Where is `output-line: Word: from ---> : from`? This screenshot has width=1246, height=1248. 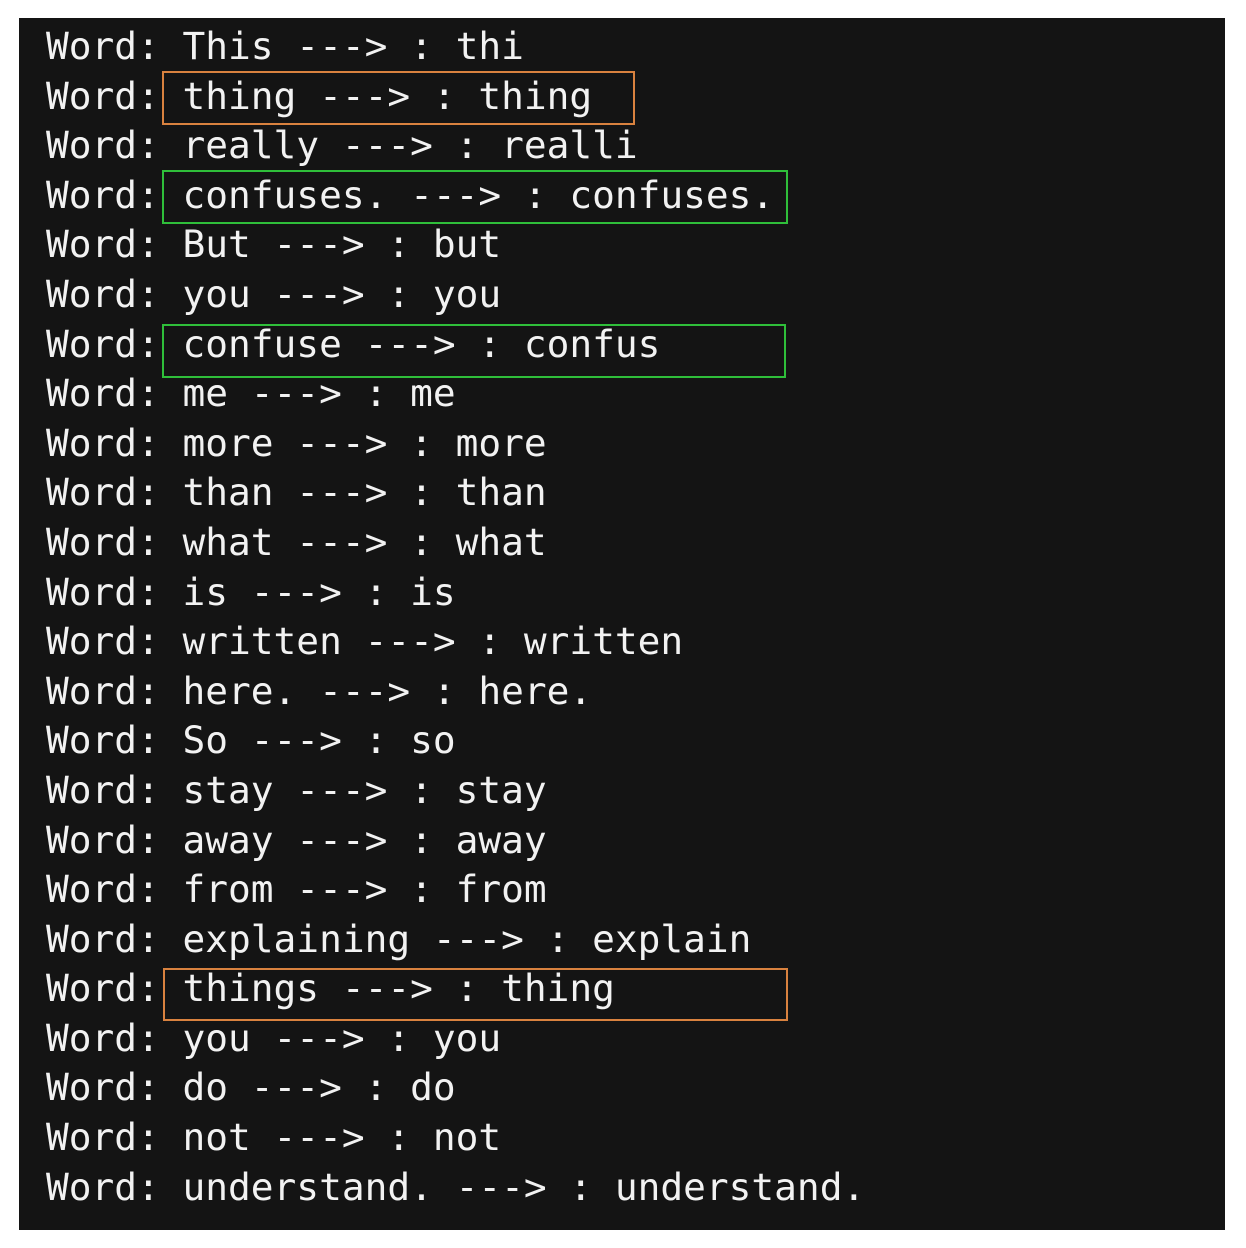
output-line: Word: from ---> : from is located at coordinates (296, 889).